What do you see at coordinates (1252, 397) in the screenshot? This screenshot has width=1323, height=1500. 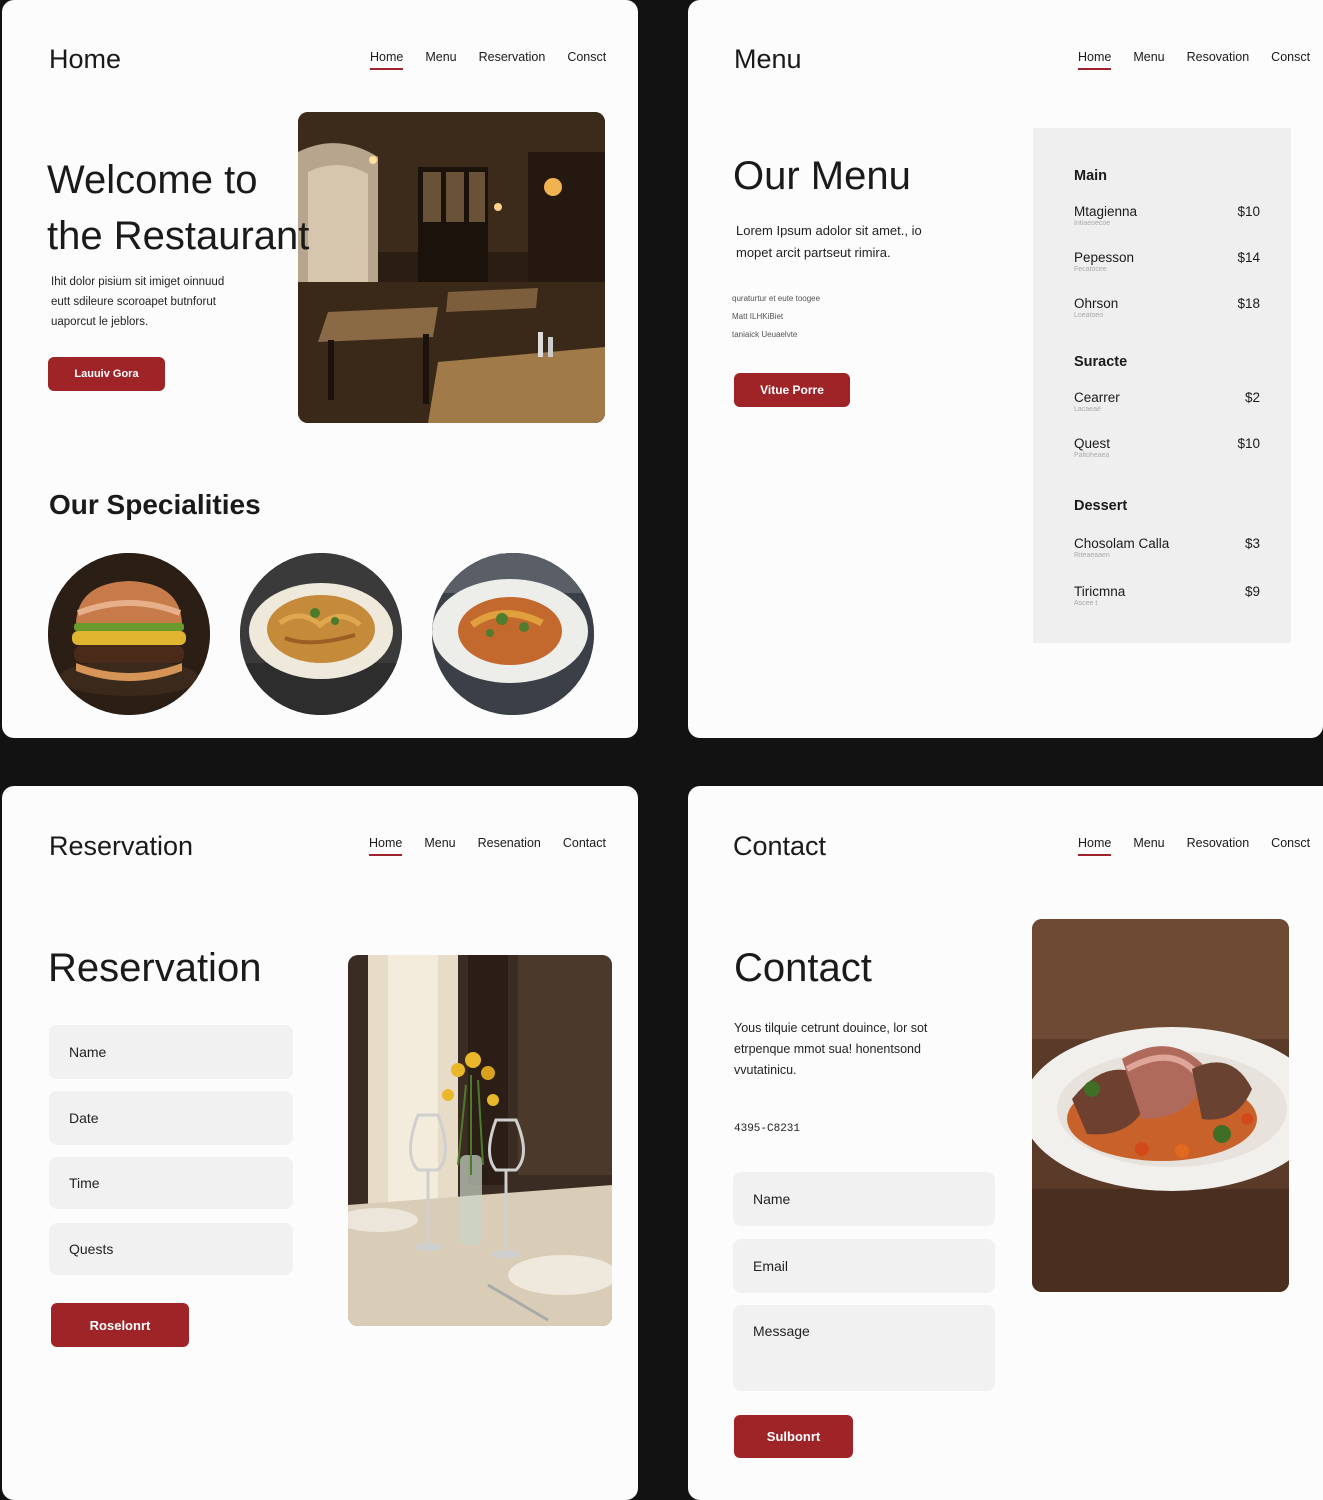 I see `menu-item-price: $2` at bounding box center [1252, 397].